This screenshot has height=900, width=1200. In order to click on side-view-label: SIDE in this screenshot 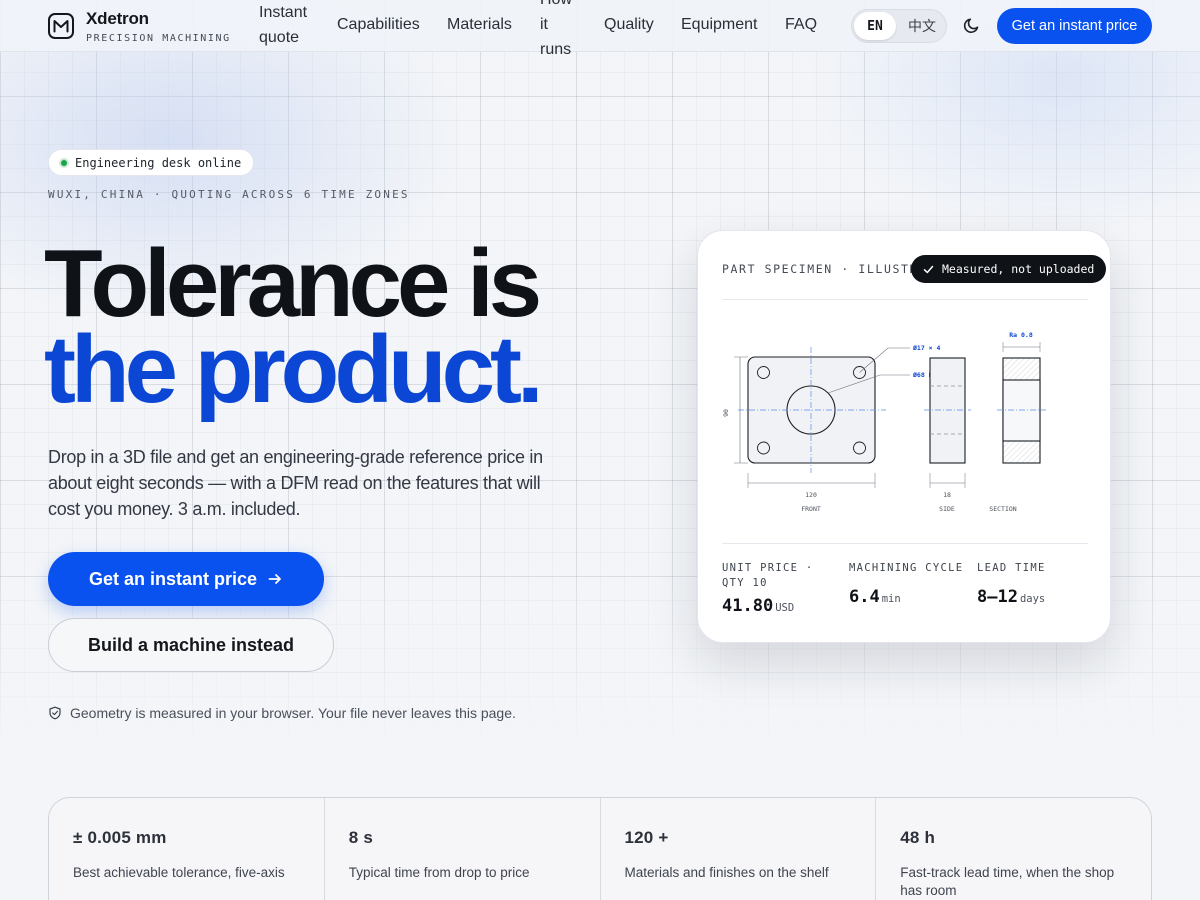, I will do `click(947, 509)`.